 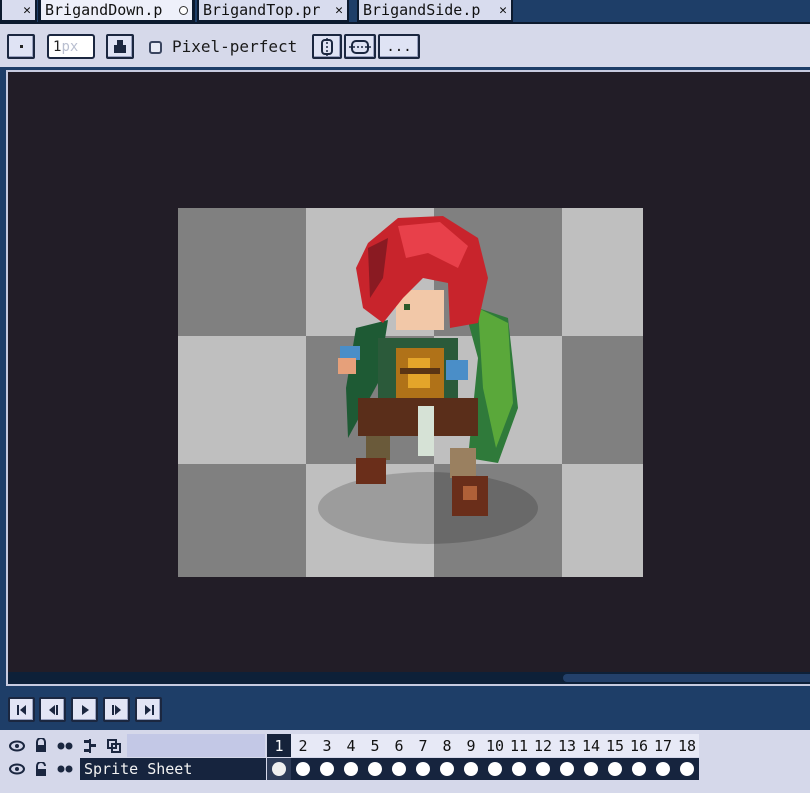 I want to click on layer-row-sprite-sheet: Sprite Sheet, so click(x=405, y=769).